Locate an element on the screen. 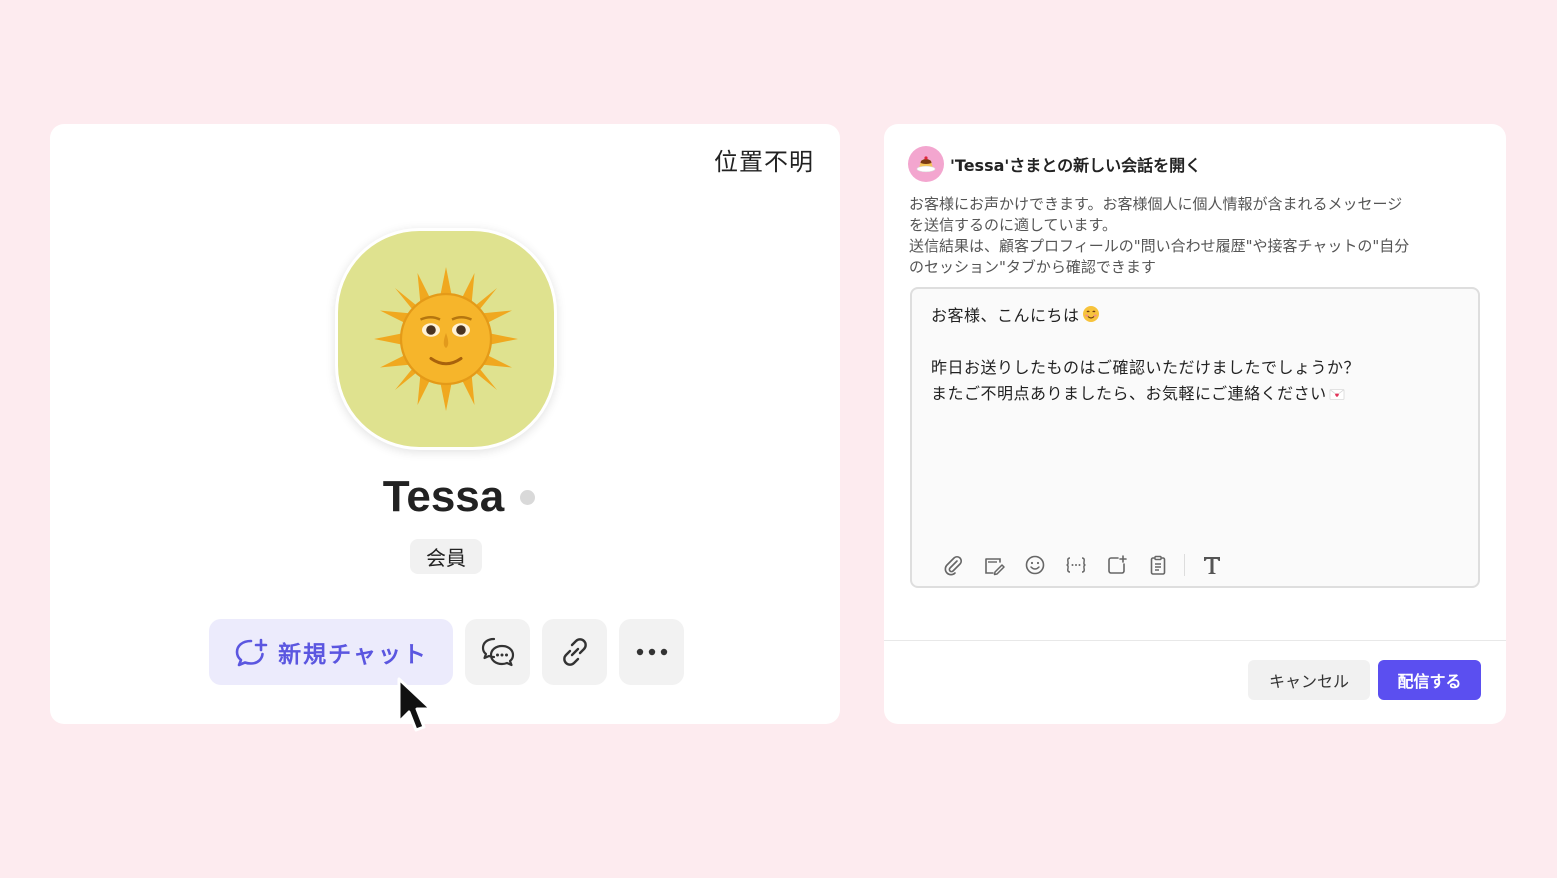 The height and width of the screenshot is (878, 1557). dialog-title: 'Tessa'さまとの新しい会話を開く is located at coordinates (1076, 165).